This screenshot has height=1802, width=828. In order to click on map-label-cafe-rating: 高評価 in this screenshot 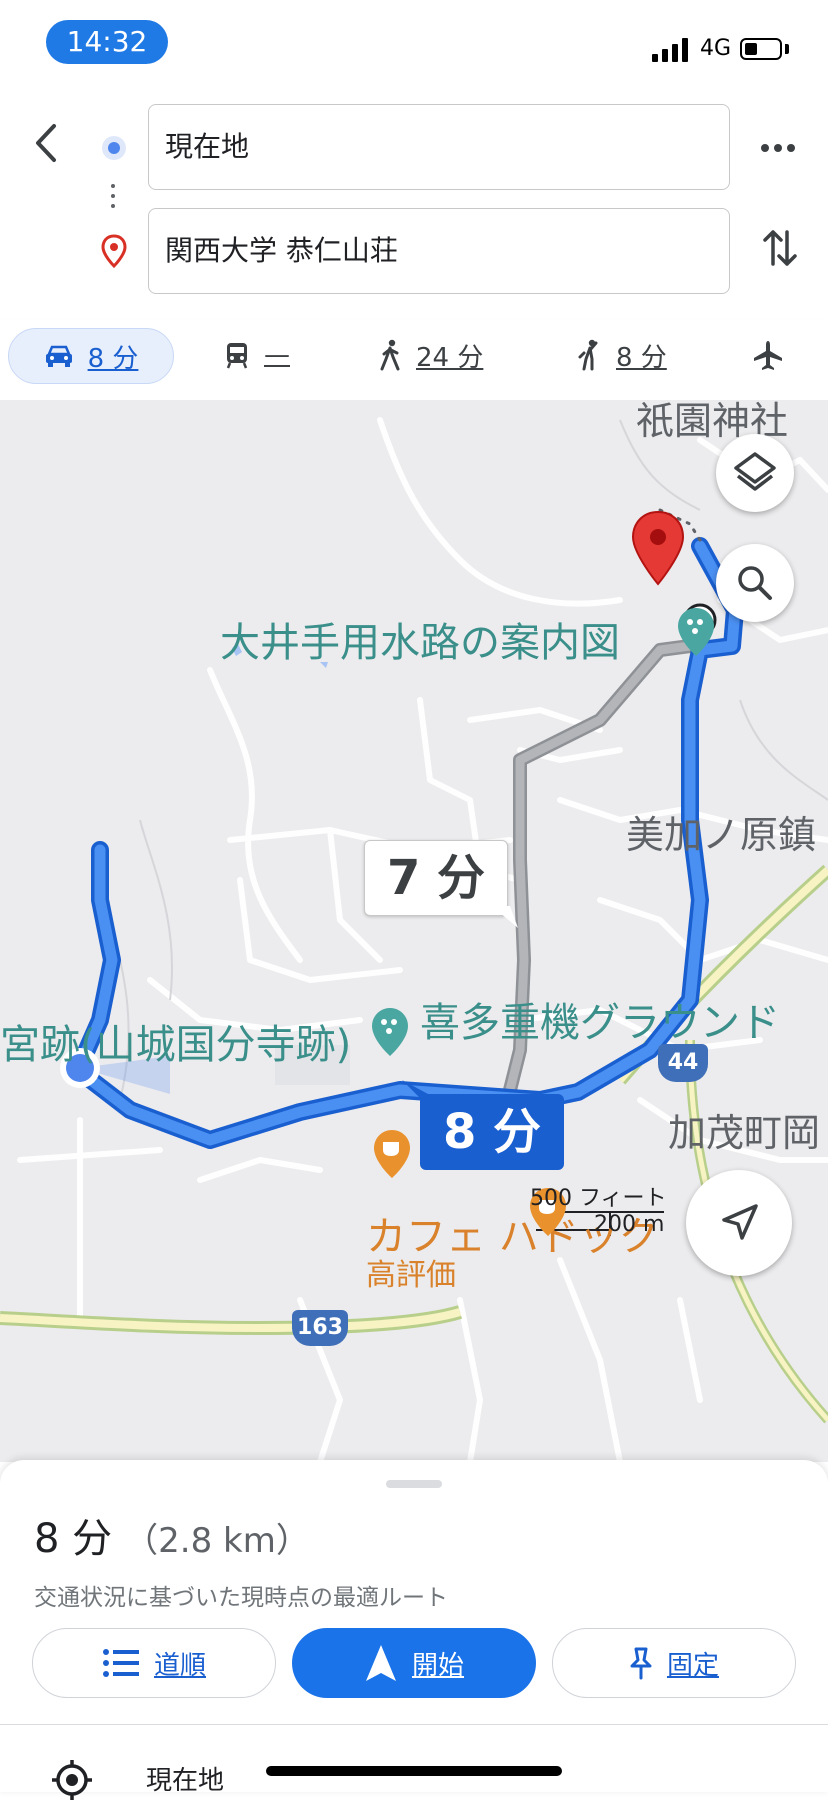, I will do `click(411, 1275)`.